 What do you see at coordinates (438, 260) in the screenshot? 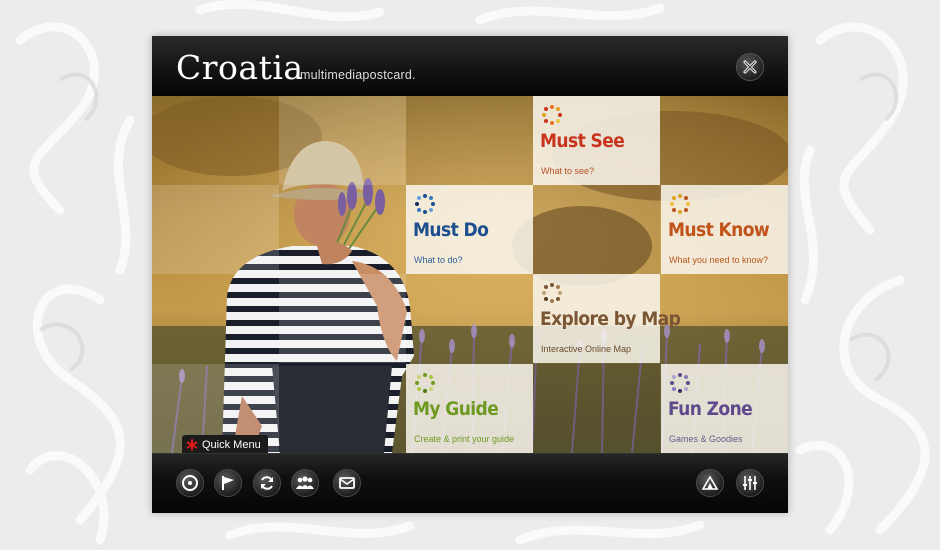
I see `tile-subtitle: What to do?` at bounding box center [438, 260].